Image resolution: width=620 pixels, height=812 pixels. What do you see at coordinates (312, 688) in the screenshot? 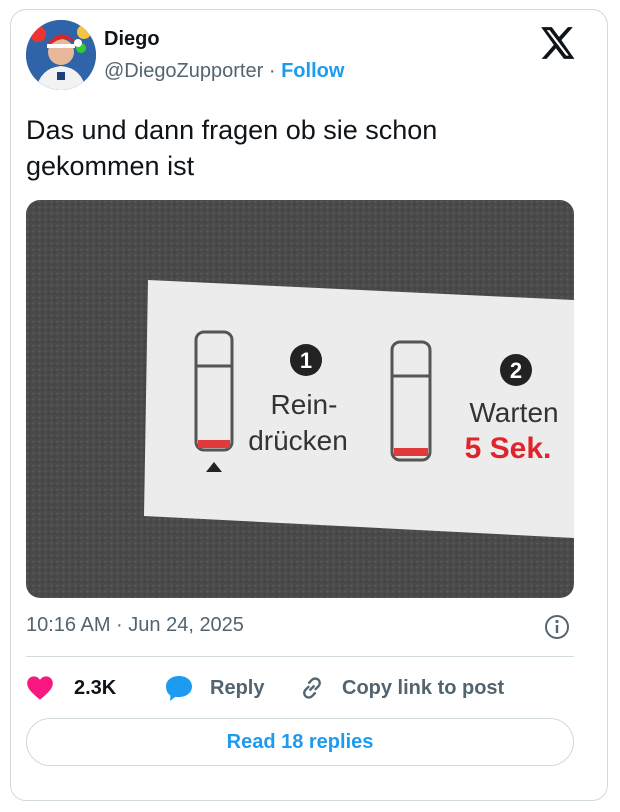
I see `link-icon` at bounding box center [312, 688].